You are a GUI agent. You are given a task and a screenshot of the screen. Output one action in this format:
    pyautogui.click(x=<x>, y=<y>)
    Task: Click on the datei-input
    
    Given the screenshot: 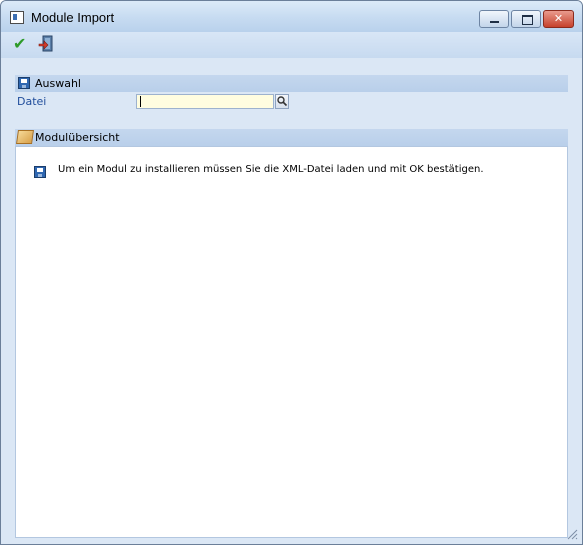 What is the action you would take?
    pyautogui.click(x=205, y=101)
    